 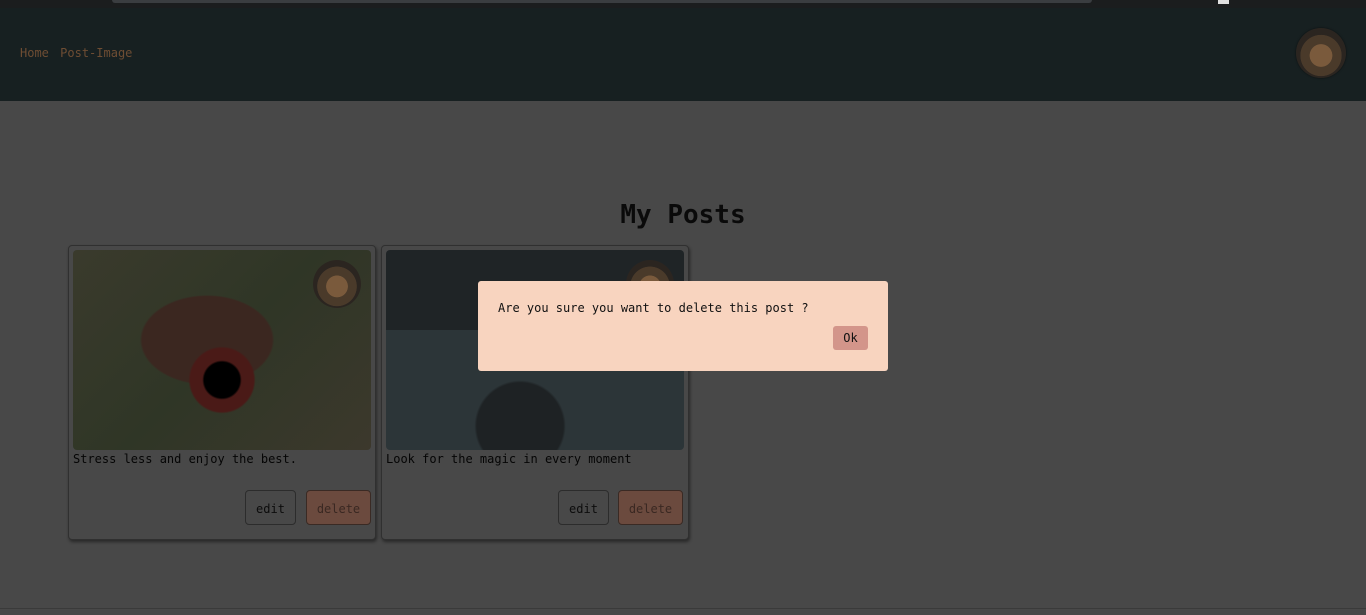 I want to click on browser-top-strip, so click(x=683, y=4).